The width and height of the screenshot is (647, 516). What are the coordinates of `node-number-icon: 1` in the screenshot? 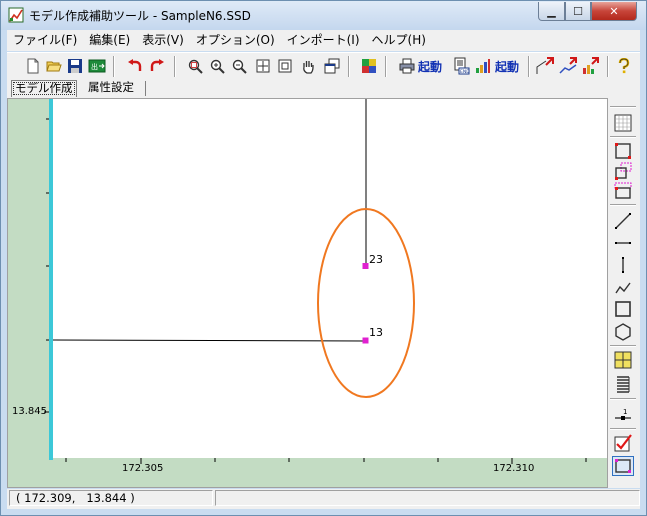 It's located at (623, 414).